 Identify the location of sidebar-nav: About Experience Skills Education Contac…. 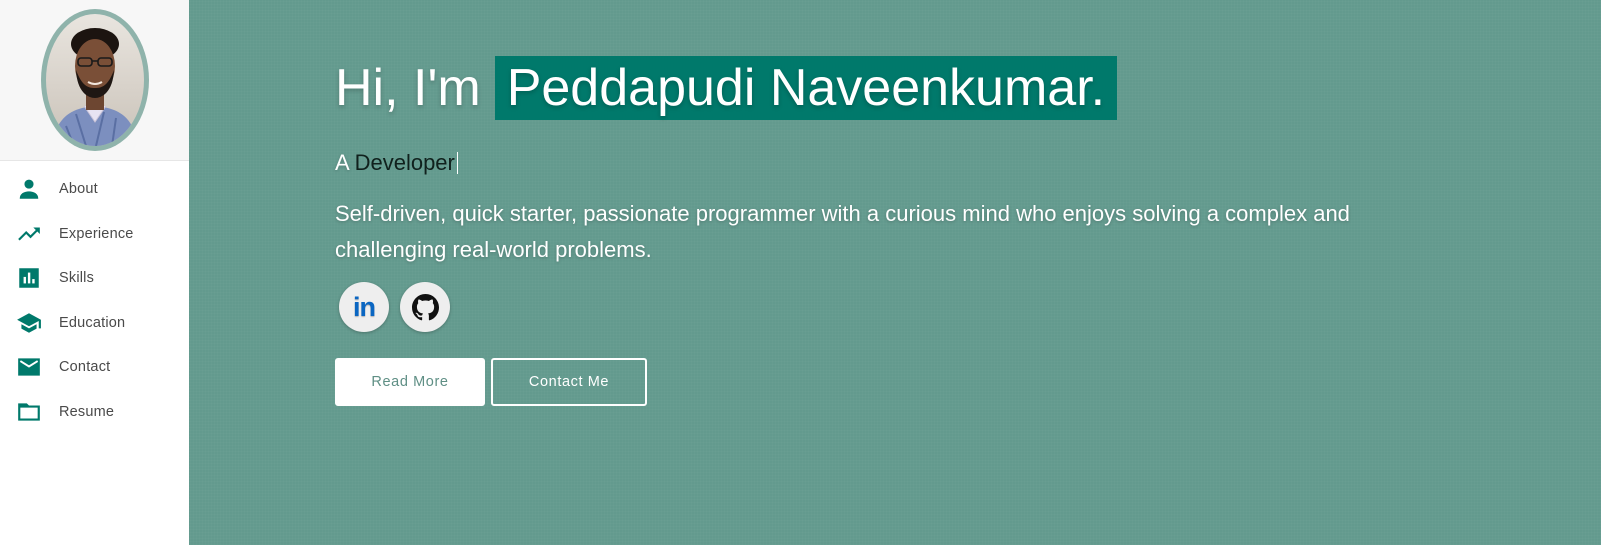
(94, 297).